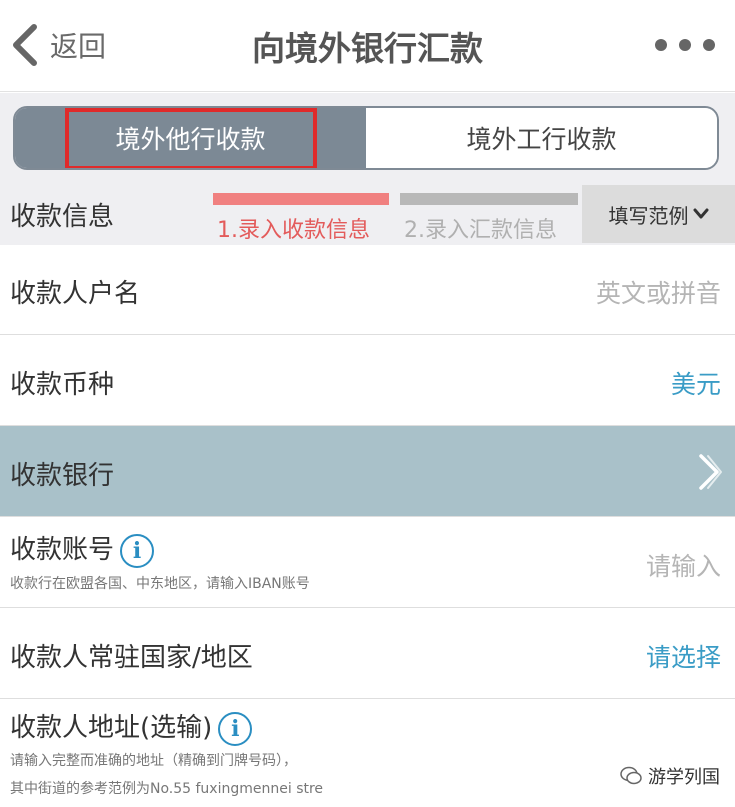 This screenshot has width=735, height=807. Describe the element at coordinates (301, 199) in the screenshot. I see `step1-progress-bar` at that location.